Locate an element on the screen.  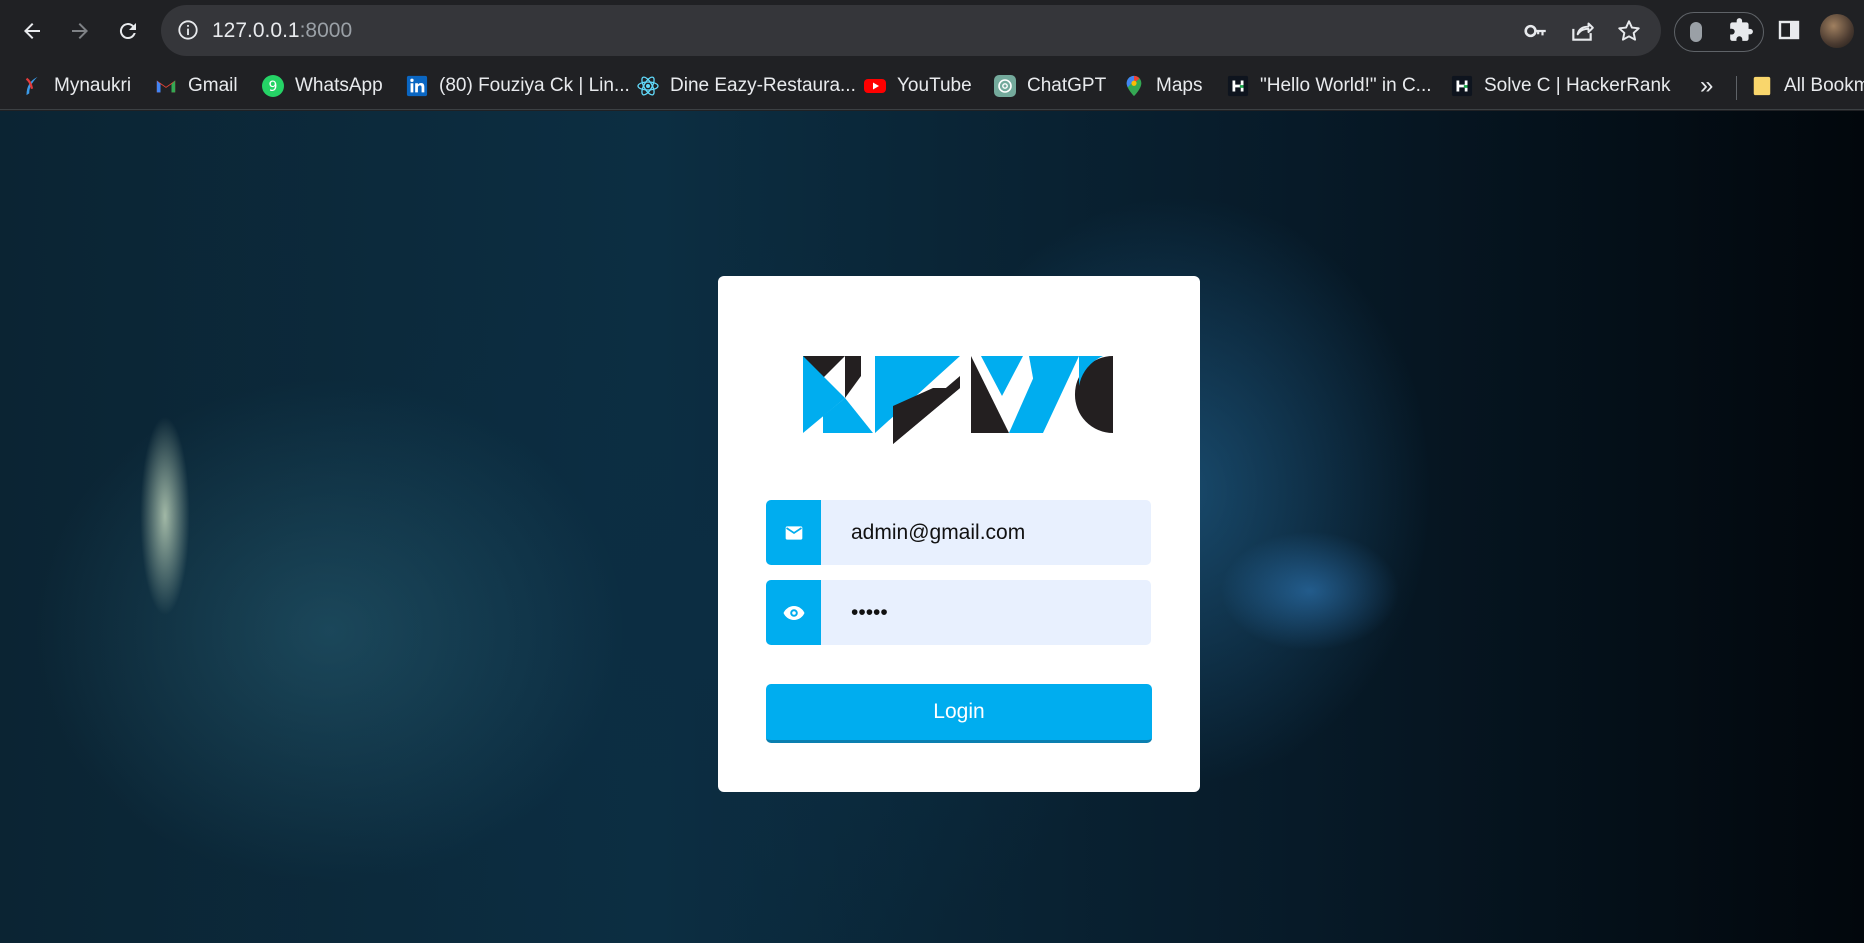
bookmark-label: YouTube is located at coordinates (934, 85).